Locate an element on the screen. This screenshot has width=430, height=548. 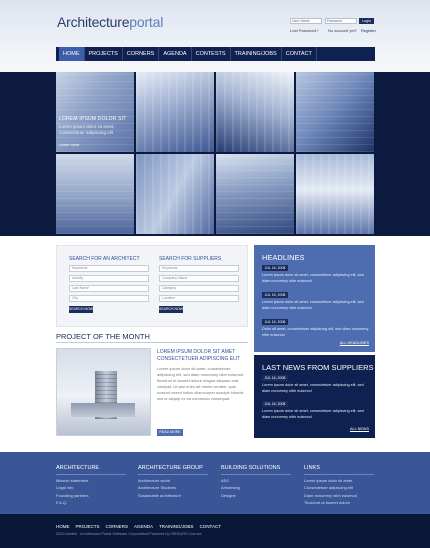
bottom-nav-projects: PROJECTS is located at coordinates (88, 526).